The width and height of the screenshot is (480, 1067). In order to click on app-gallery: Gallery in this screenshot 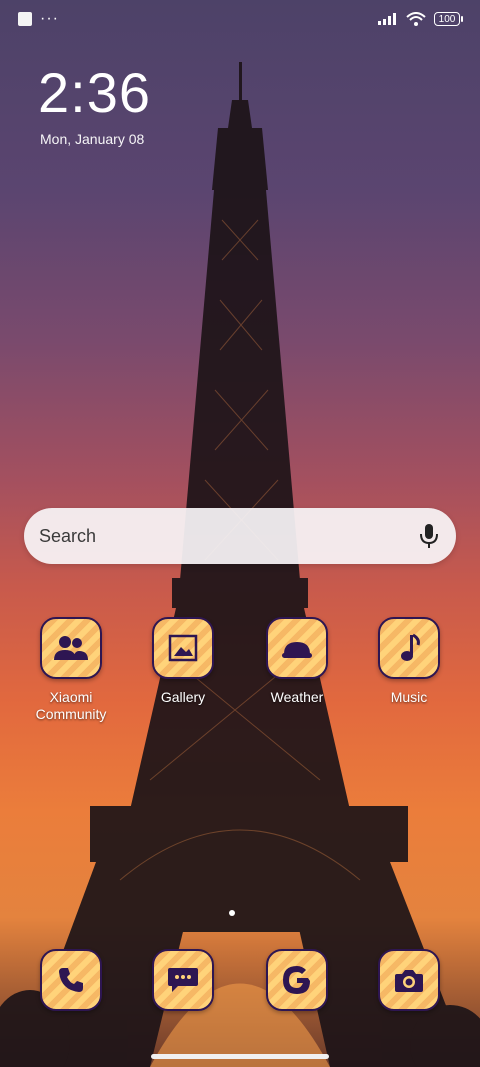, I will do `click(183, 661)`.